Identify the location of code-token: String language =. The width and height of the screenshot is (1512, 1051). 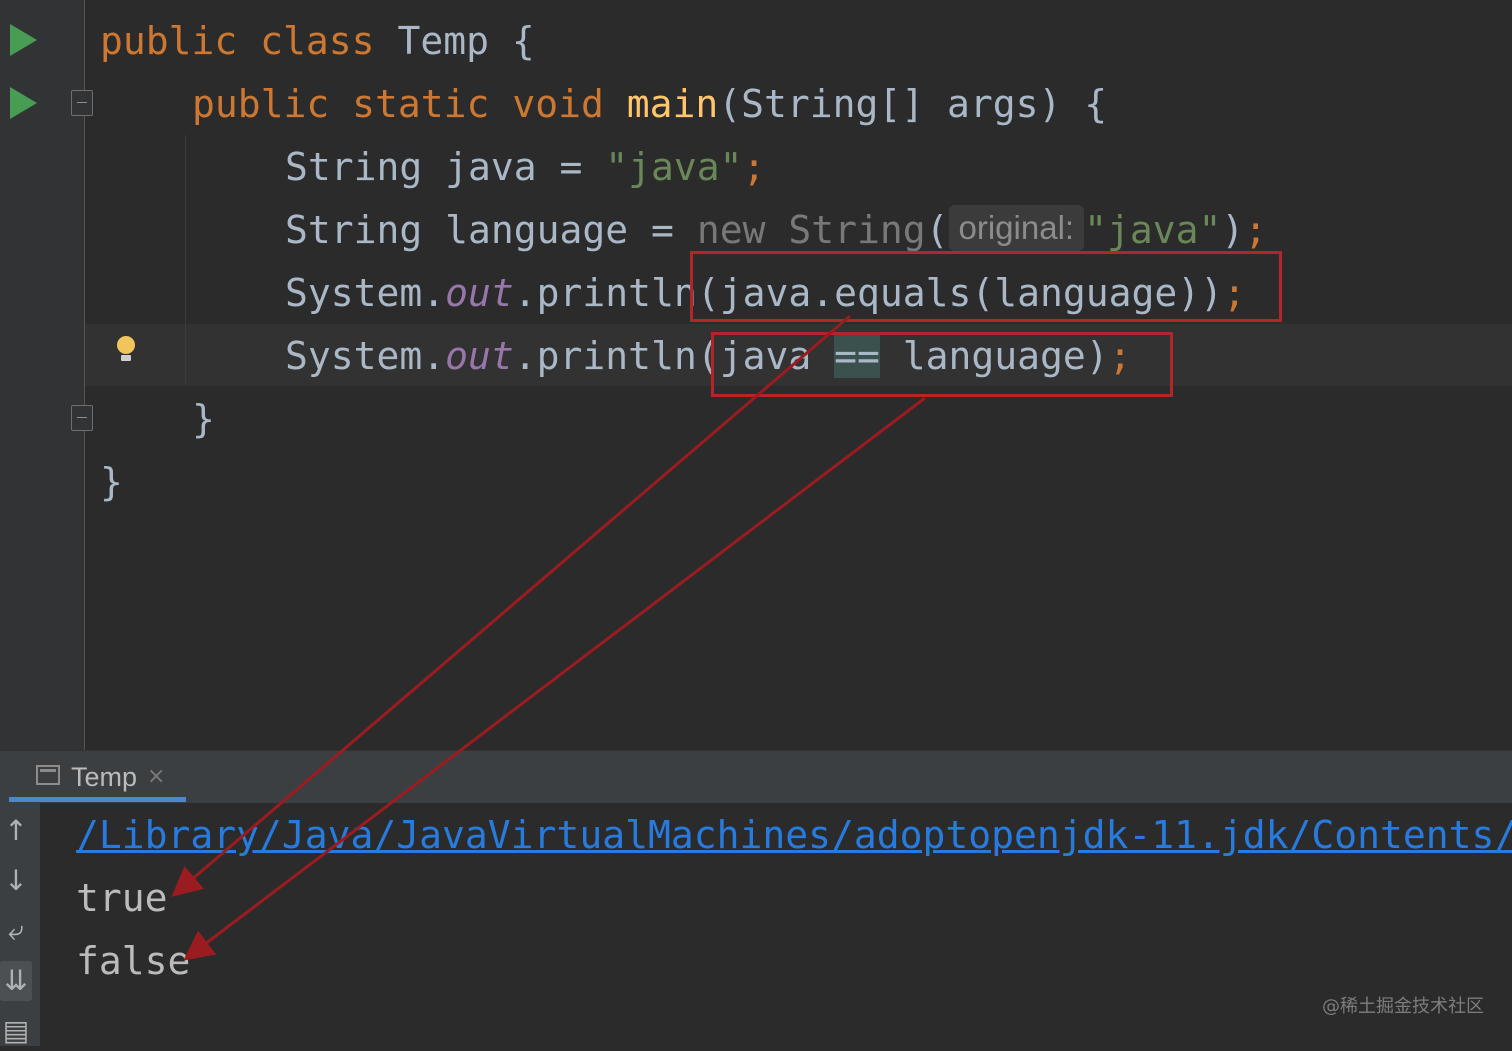
(491, 230).